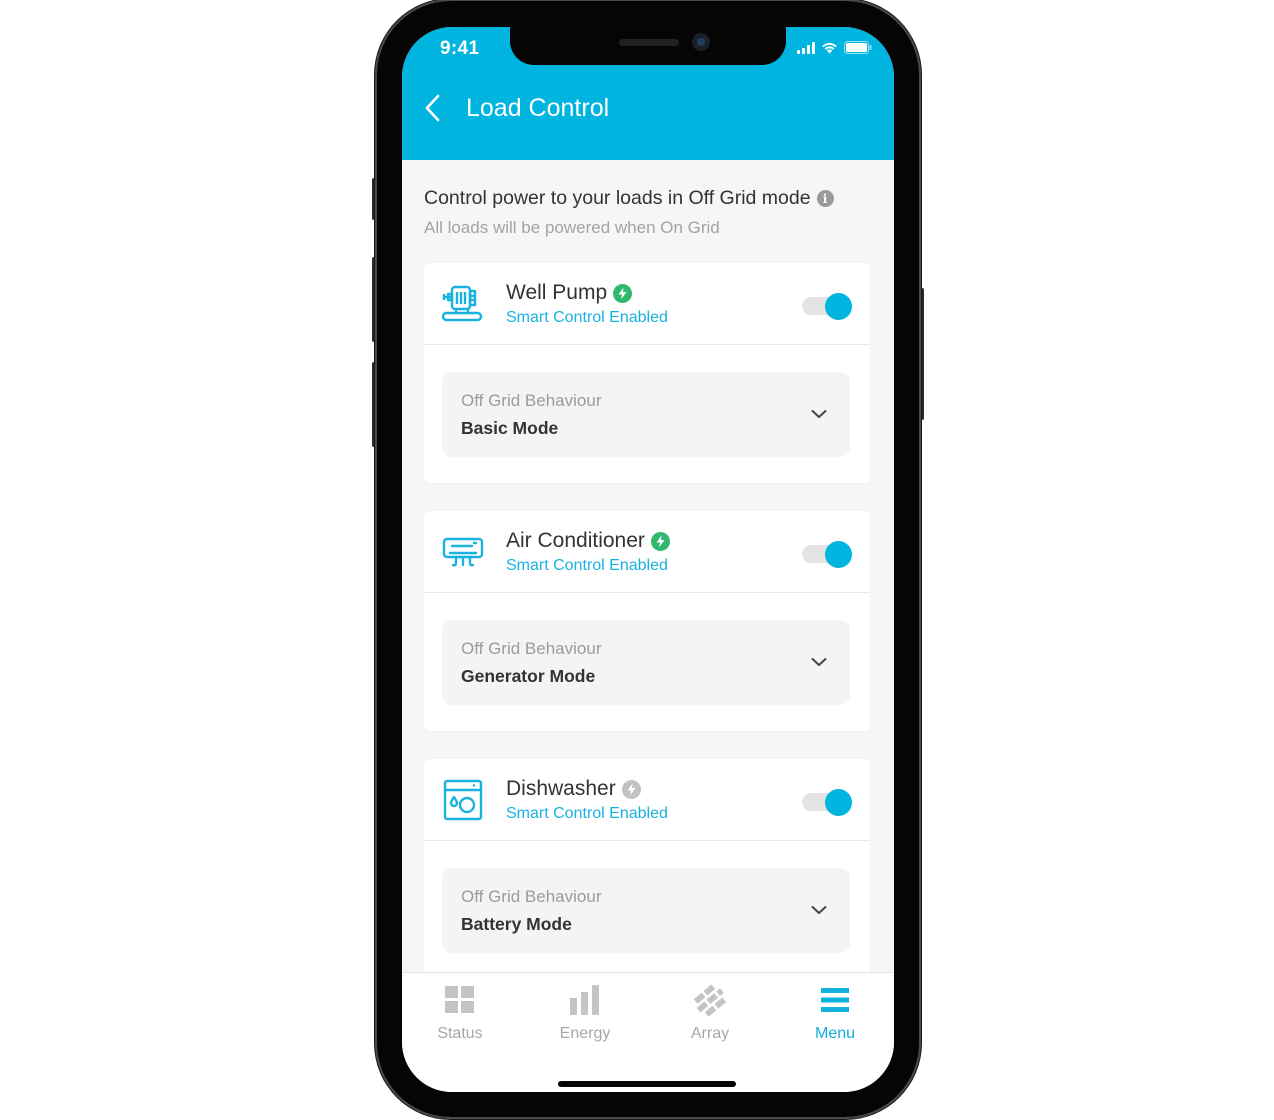 This screenshot has width=1274, height=1120. What do you see at coordinates (561, 788) in the screenshot?
I see `load-name-text: Dishwasher` at bounding box center [561, 788].